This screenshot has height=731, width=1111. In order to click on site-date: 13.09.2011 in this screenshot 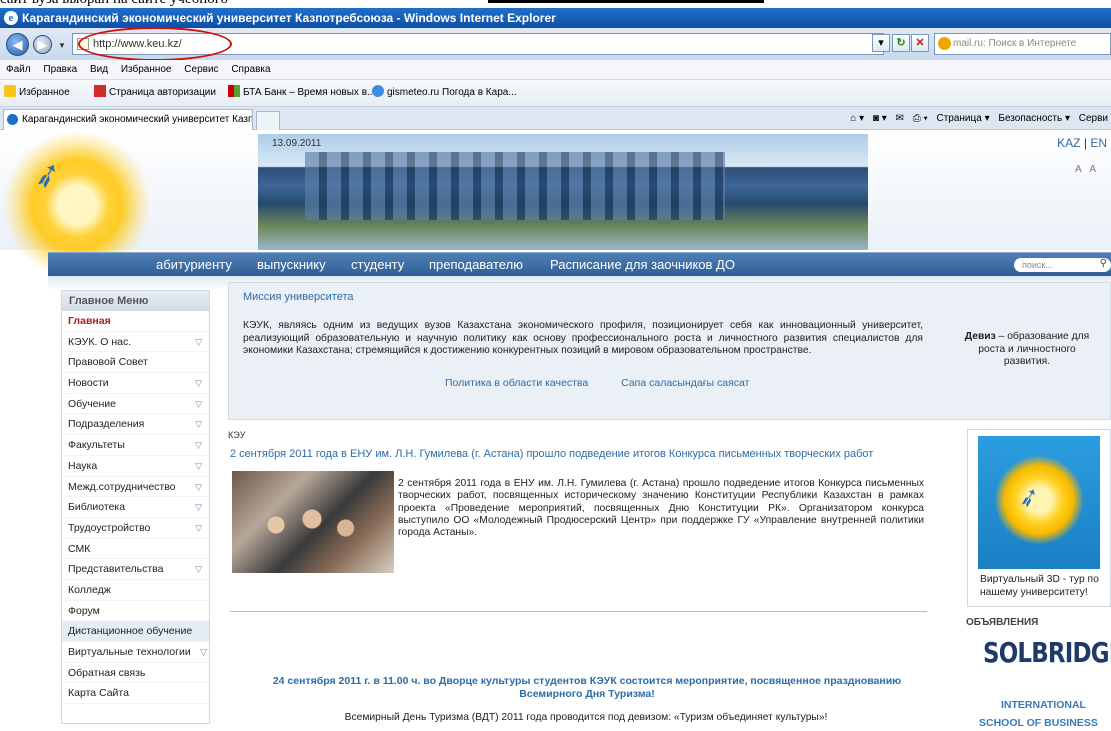, I will do `click(297, 143)`.